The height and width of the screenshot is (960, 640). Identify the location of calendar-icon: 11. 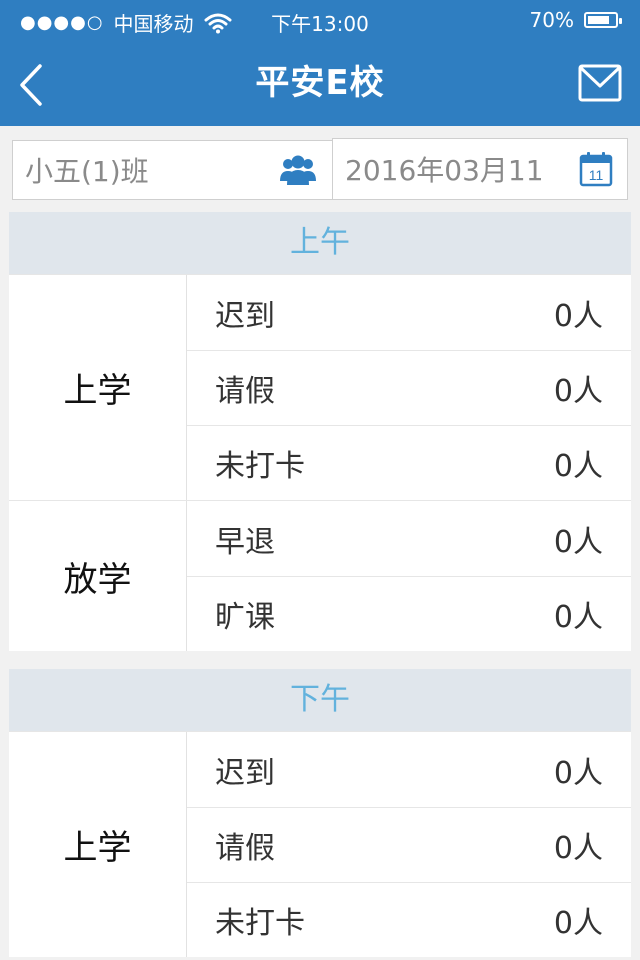
(596, 169).